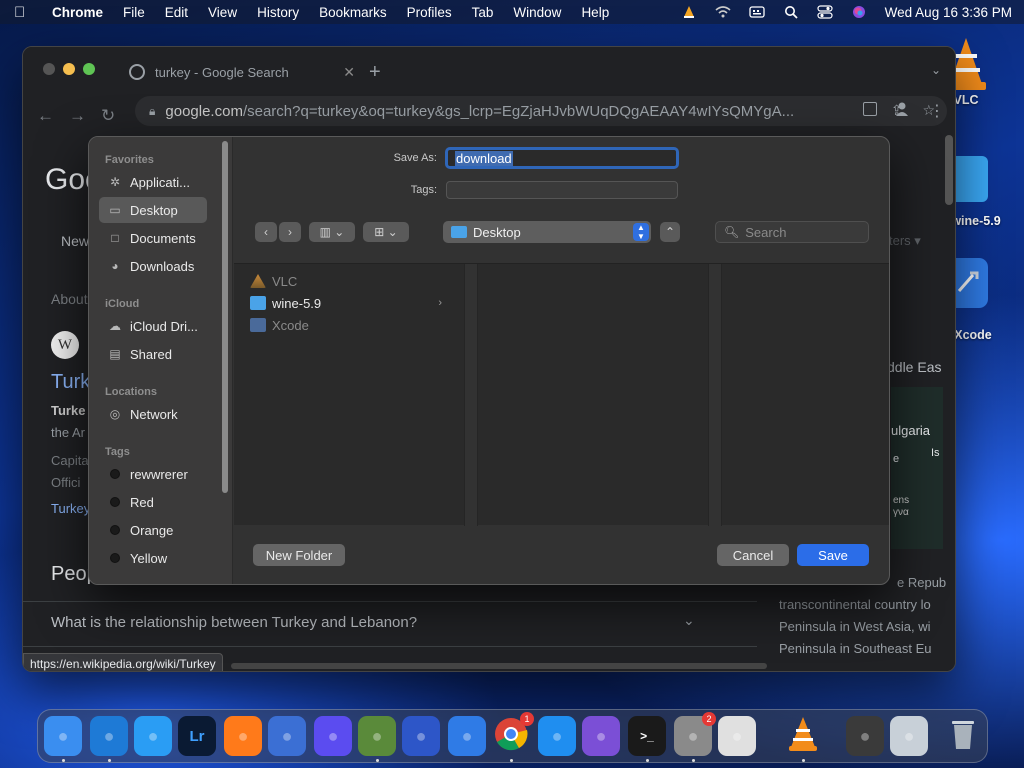 The width and height of the screenshot is (1024, 768). What do you see at coordinates (353, 12) in the screenshot?
I see `menu-bookmarks: Bookmarks` at bounding box center [353, 12].